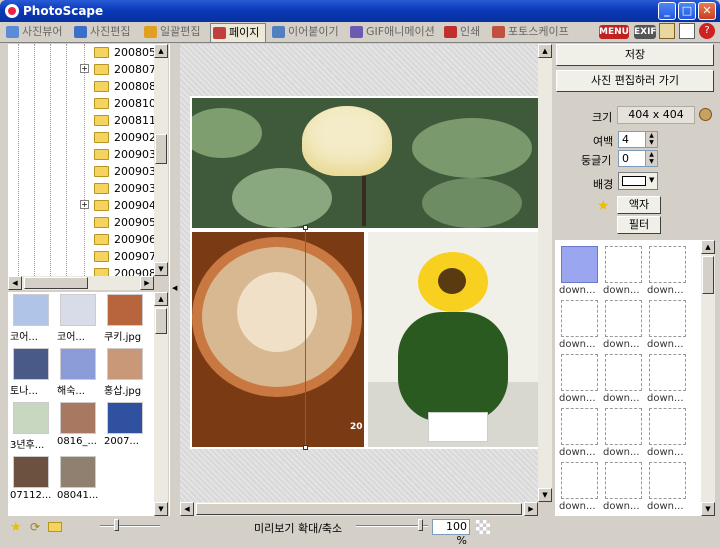  What do you see at coordinates (451, 533) in the screenshot?
I see `zoom-value: 100 %` at bounding box center [451, 533].